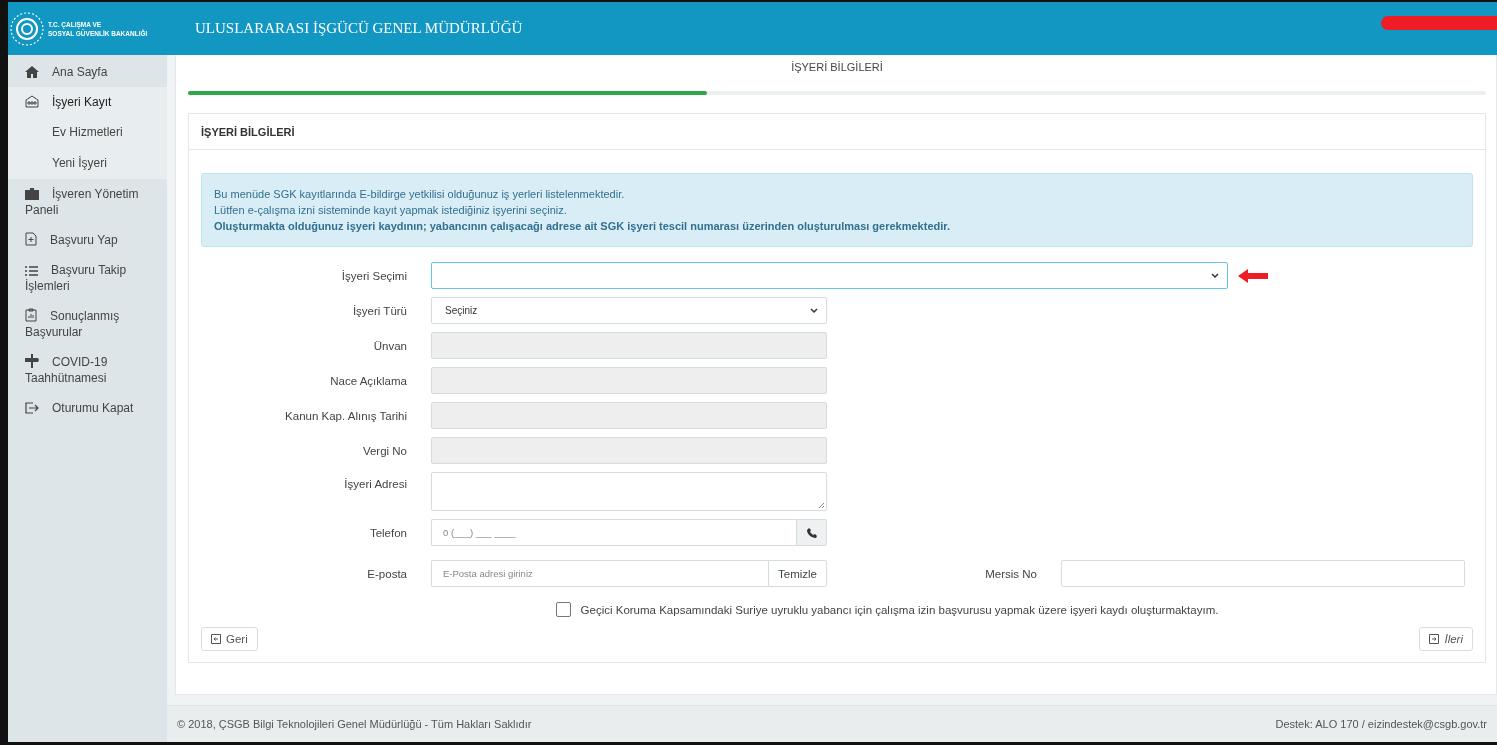  What do you see at coordinates (32, 101) in the screenshot?
I see `building-icon` at bounding box center [32, 101].